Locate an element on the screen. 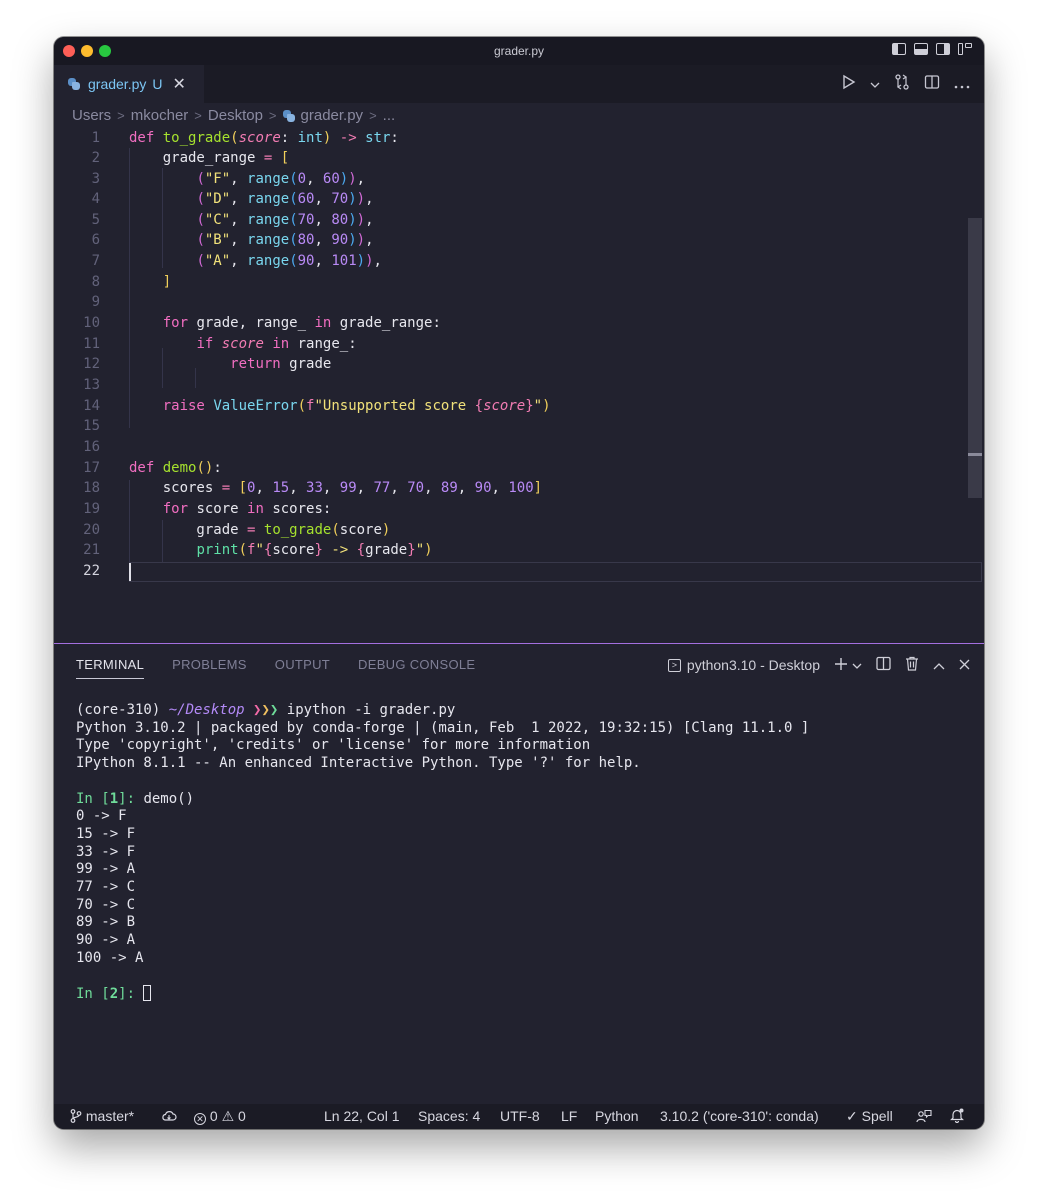  breadcrumb-item-users: Users is located at coordinates (91, 115).